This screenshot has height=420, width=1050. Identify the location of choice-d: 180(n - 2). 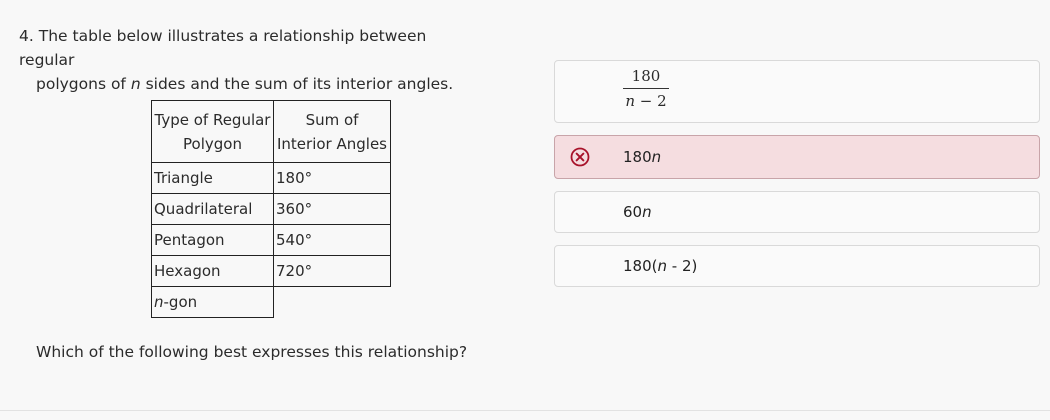
(797, 266).